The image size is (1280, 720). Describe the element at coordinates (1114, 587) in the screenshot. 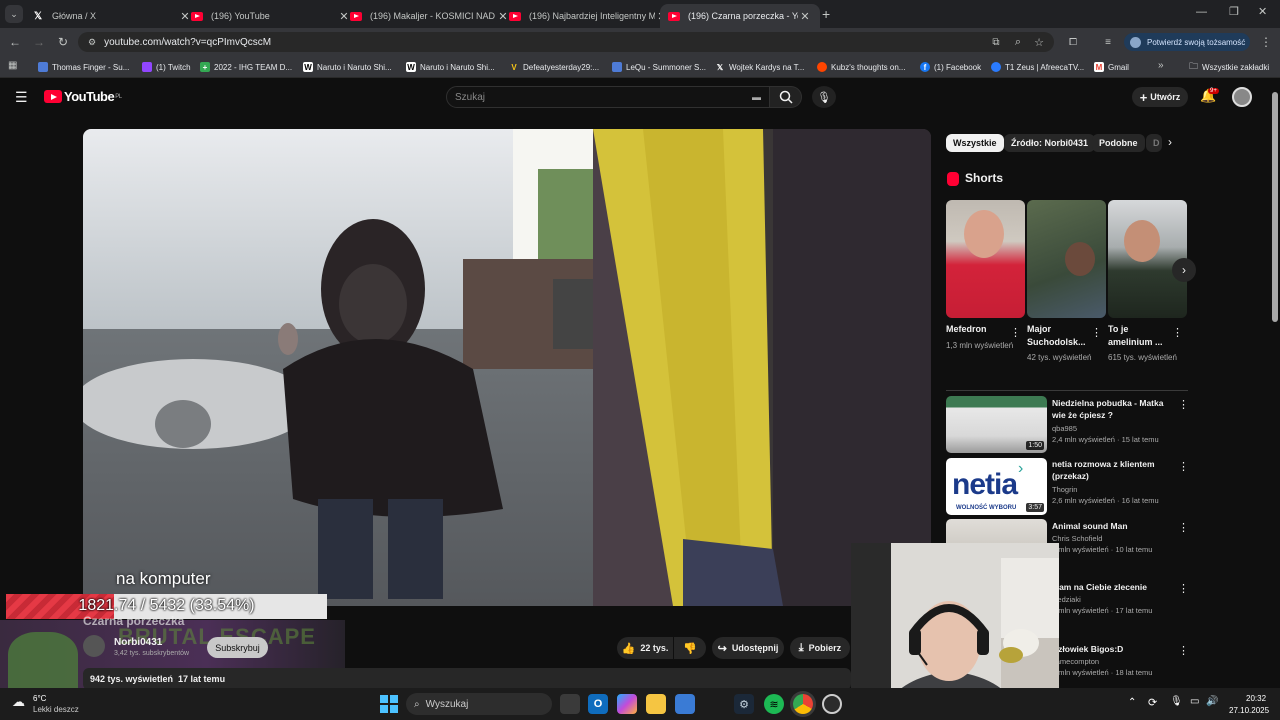

I see `video-title: Mam na Ciebie zlecenie` at that location.